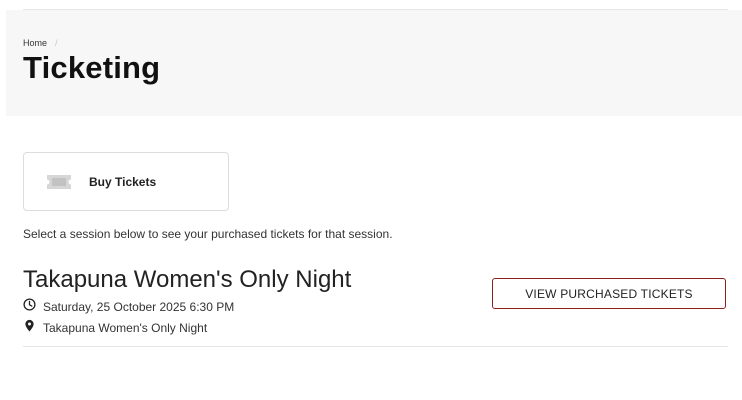 This screenshot has width=742, height=400. I want to click on ticket-icon, so click(59, 182).